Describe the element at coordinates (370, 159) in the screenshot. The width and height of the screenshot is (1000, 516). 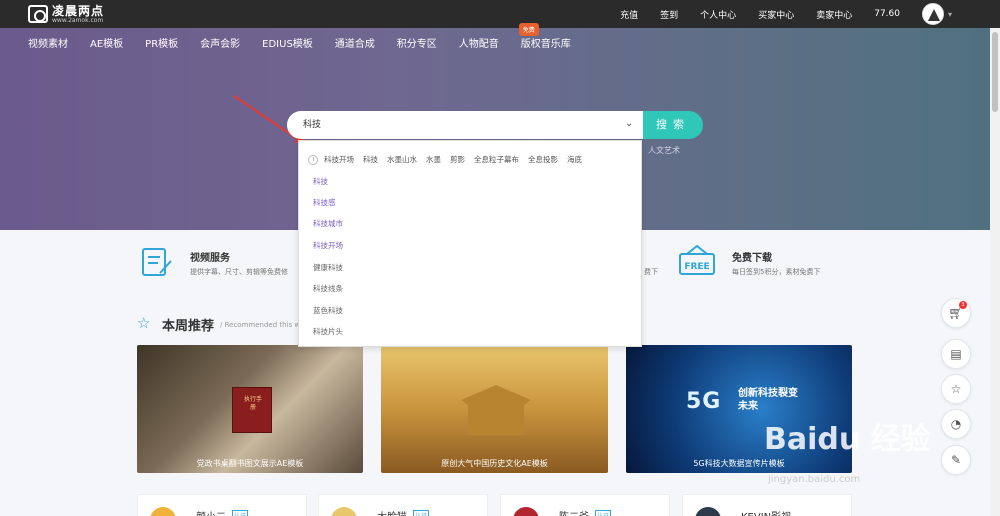
I see `history-item: 科技` at that location.